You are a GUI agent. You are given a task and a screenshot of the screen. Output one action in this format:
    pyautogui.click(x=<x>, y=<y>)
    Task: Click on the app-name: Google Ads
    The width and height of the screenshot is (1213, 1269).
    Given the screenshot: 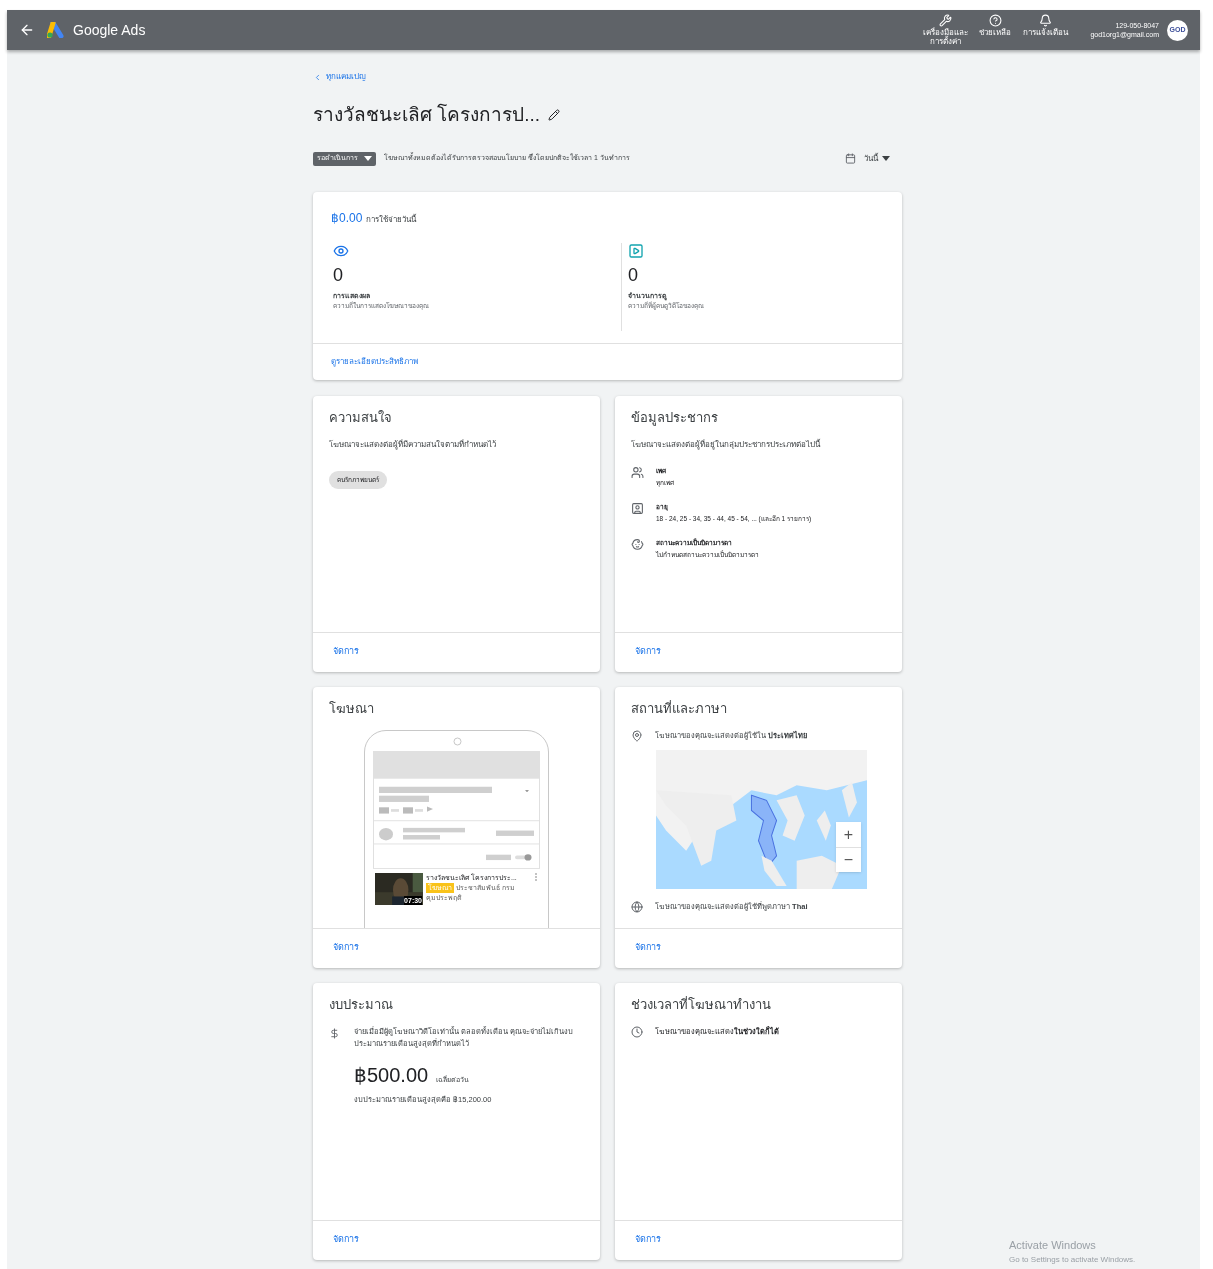 What is the action you would take?
    pyautogui.click(x=109, y=30)
    